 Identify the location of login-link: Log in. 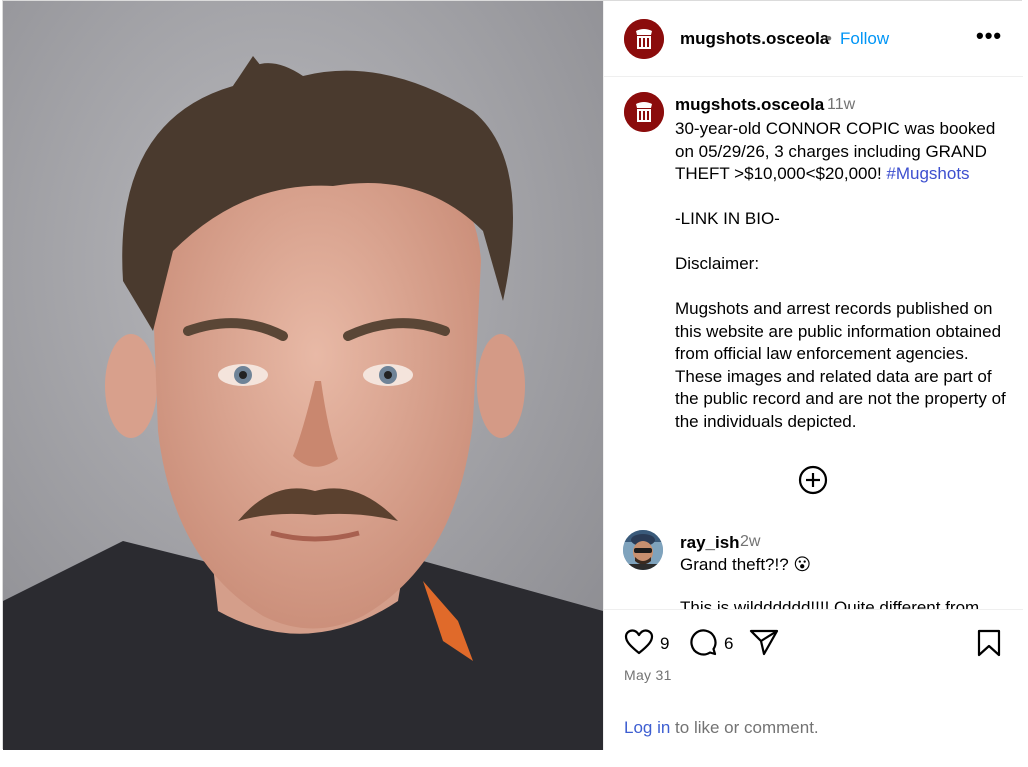
(647, 727).